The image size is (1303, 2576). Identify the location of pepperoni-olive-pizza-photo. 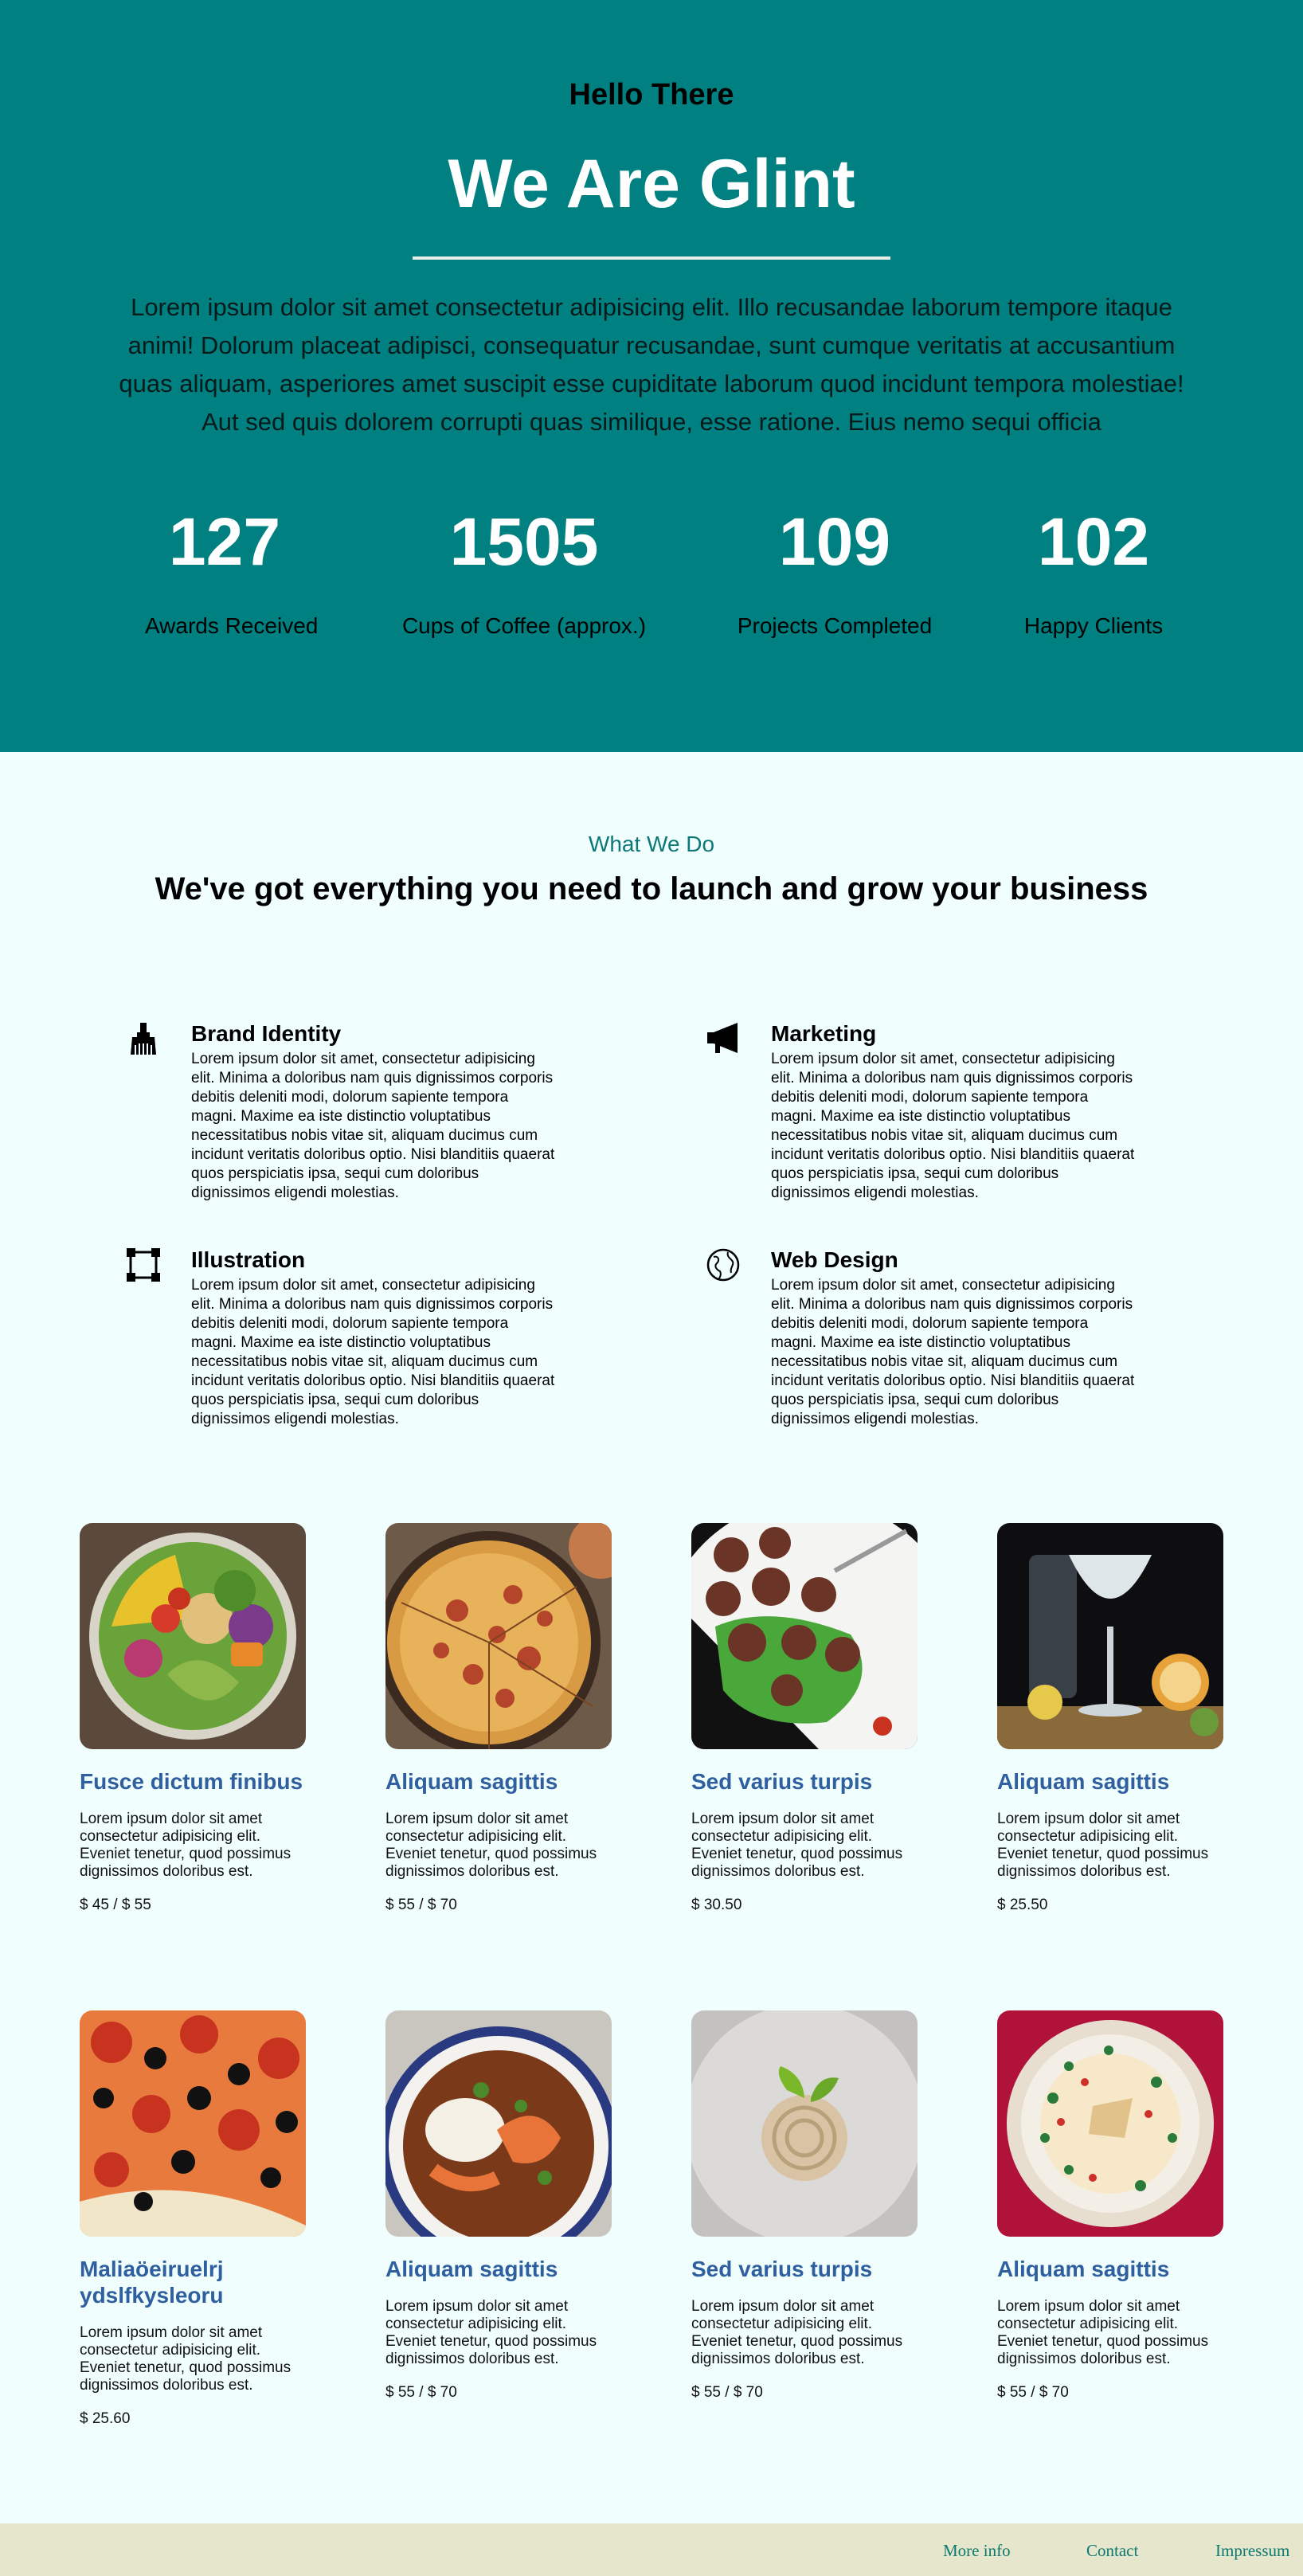
(193, 2123).